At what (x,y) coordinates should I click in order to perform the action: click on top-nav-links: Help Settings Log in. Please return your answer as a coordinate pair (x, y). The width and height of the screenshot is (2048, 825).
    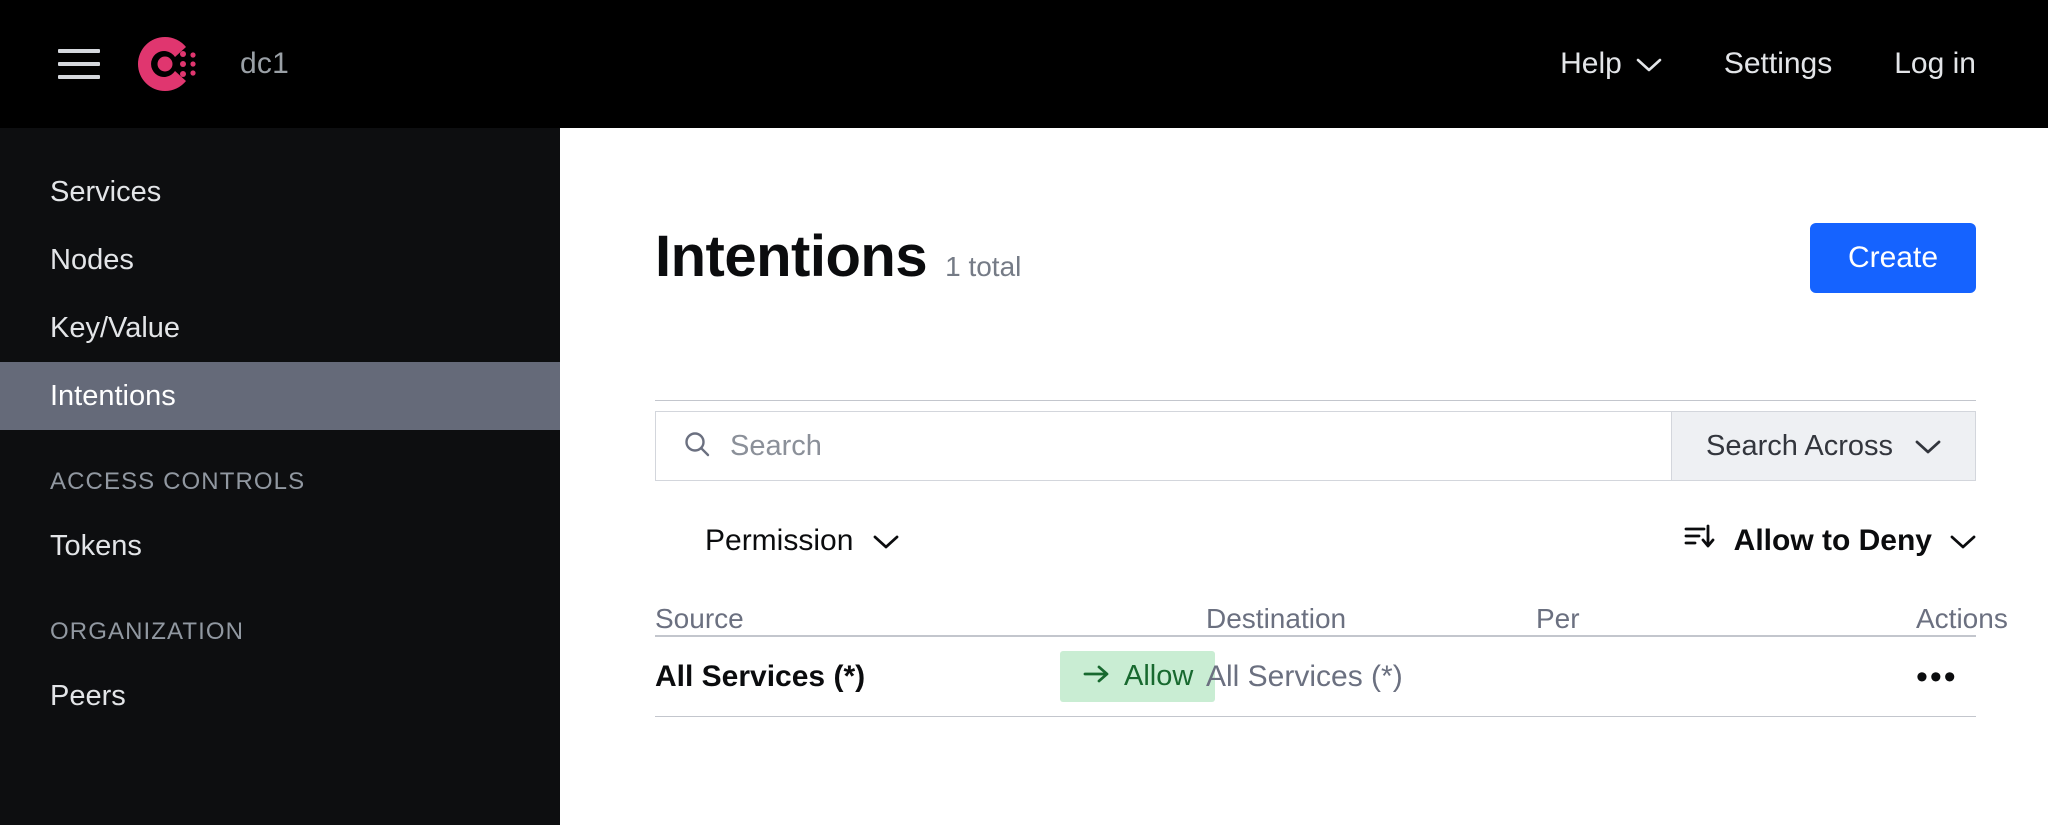
    Looking at the image, I should click on (1768, 64).